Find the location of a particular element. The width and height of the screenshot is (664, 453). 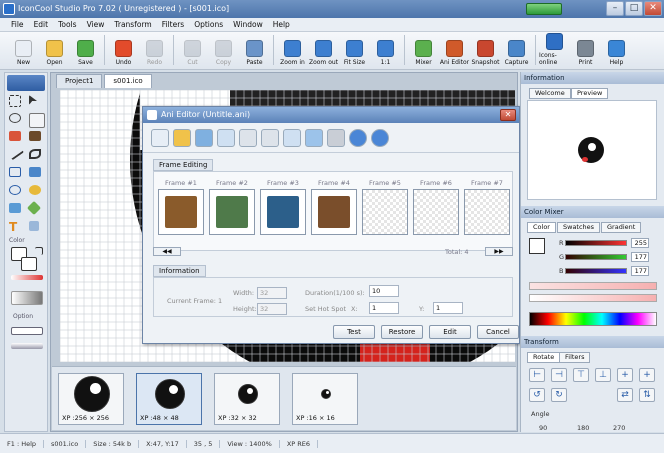

save-button: Save is located at coordinates (85, 50).